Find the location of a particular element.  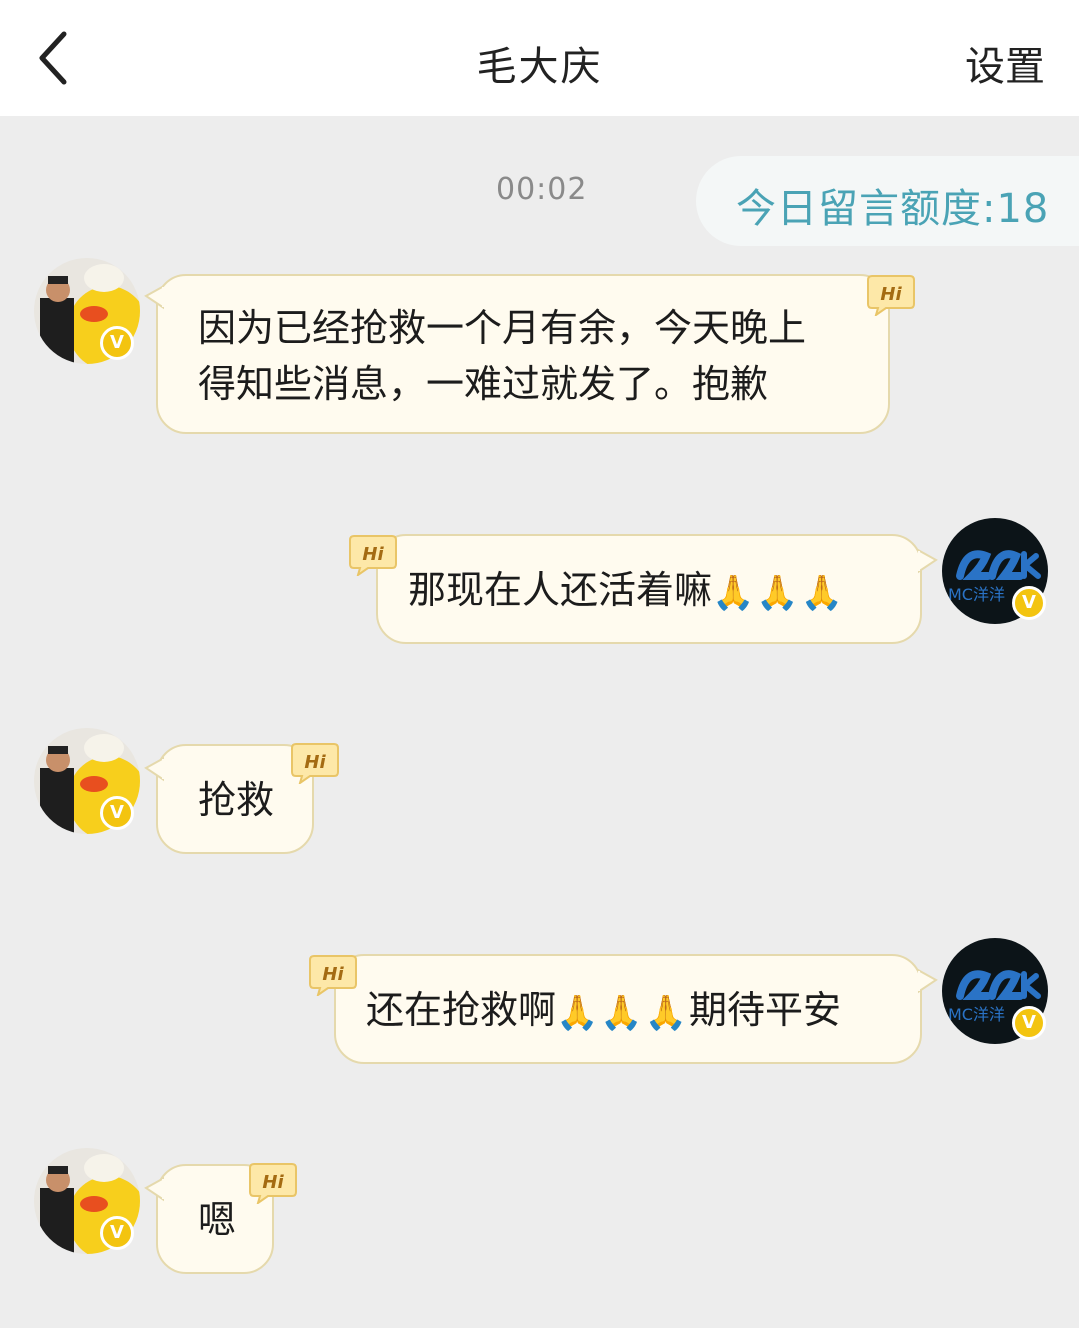

message-4-text: 还在抢救啊🙏🙏🙏期待平安 is located at coordinates (603, 1011).